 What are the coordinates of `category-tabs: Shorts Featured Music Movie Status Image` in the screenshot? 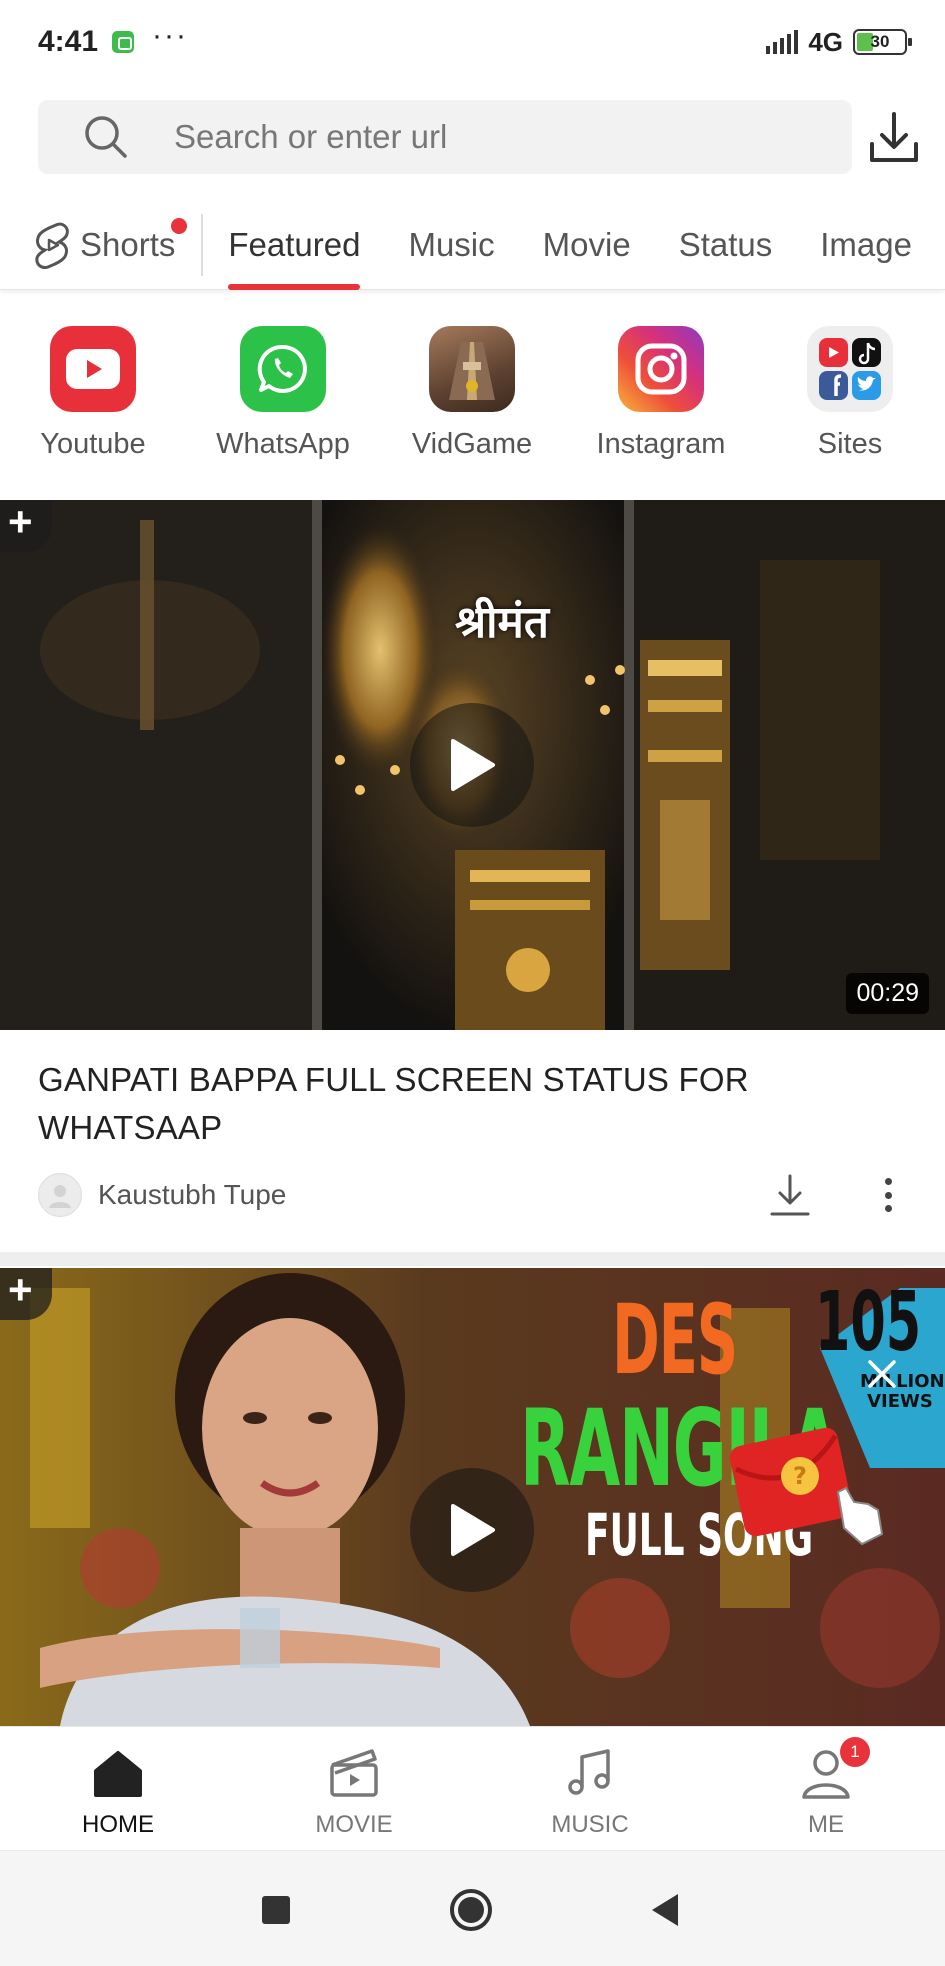 It's located at (472, 245).